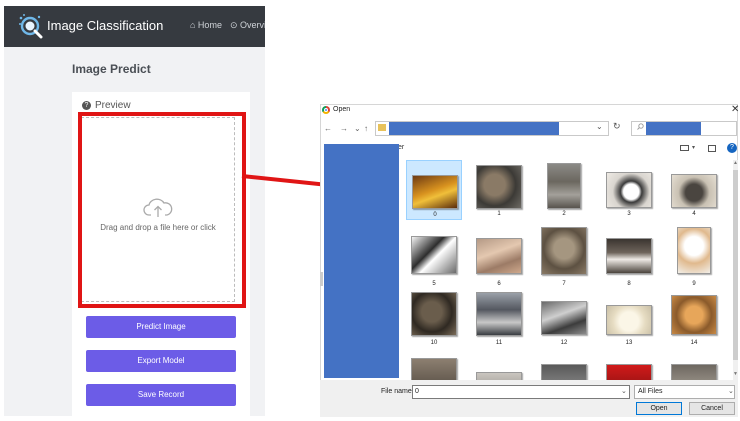 Image resolution: width=740 pixels, height=421 pixels. Describe the element at coordinates (434, 343) in the screenshot. I see `file-label: 10` at that location.